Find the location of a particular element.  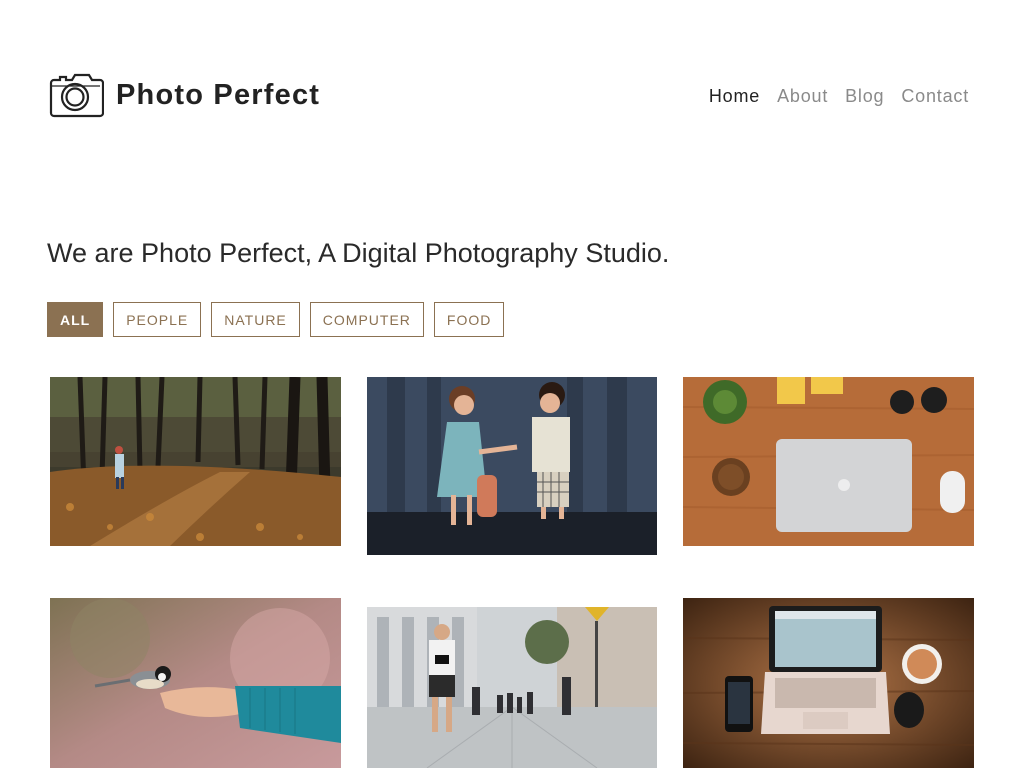

filter-people-button: PEOPLE is located at coordinates (157, 319).